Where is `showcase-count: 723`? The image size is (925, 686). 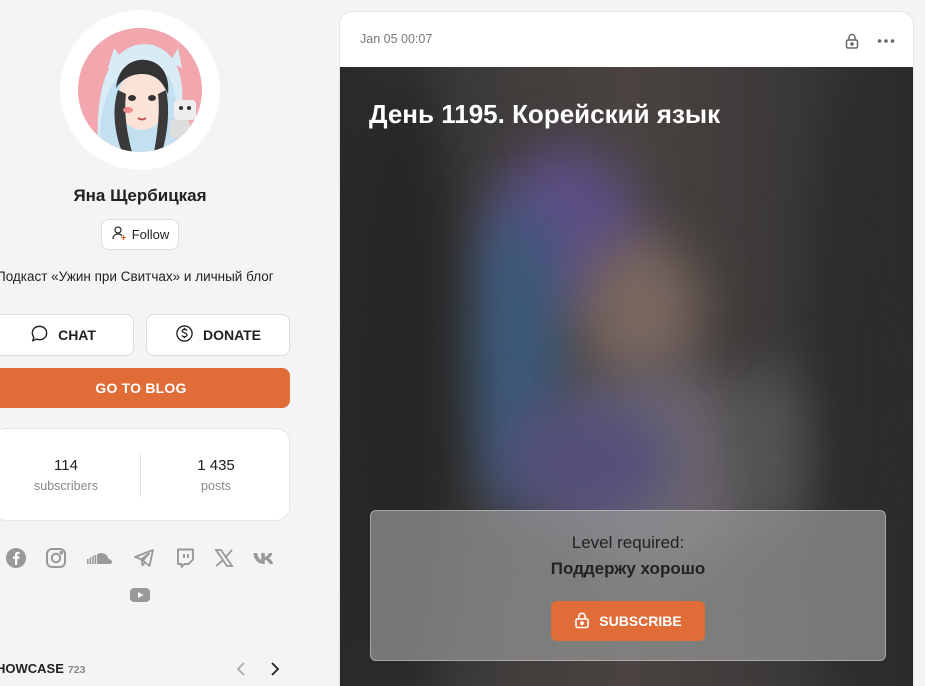
showcase-count: 723 is located at coordinates (76, 670).